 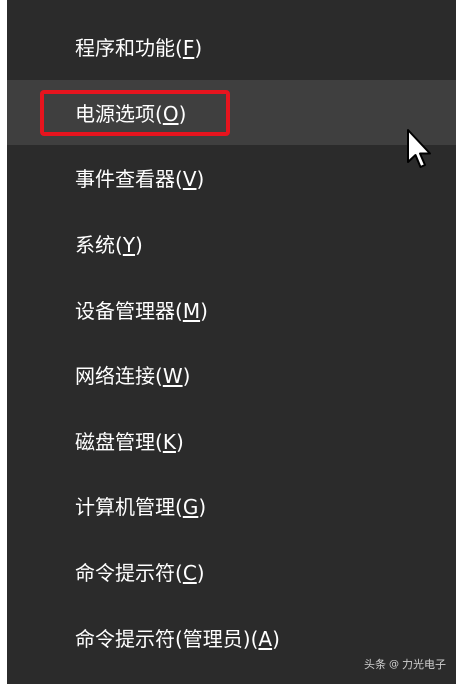 I want to click on menu-item-power-options: 电源选项(O), so click(x=231, y=112).